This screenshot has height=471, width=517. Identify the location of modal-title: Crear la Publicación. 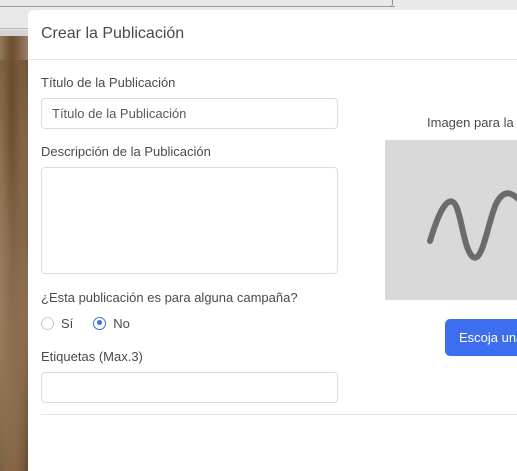
(113, 33).